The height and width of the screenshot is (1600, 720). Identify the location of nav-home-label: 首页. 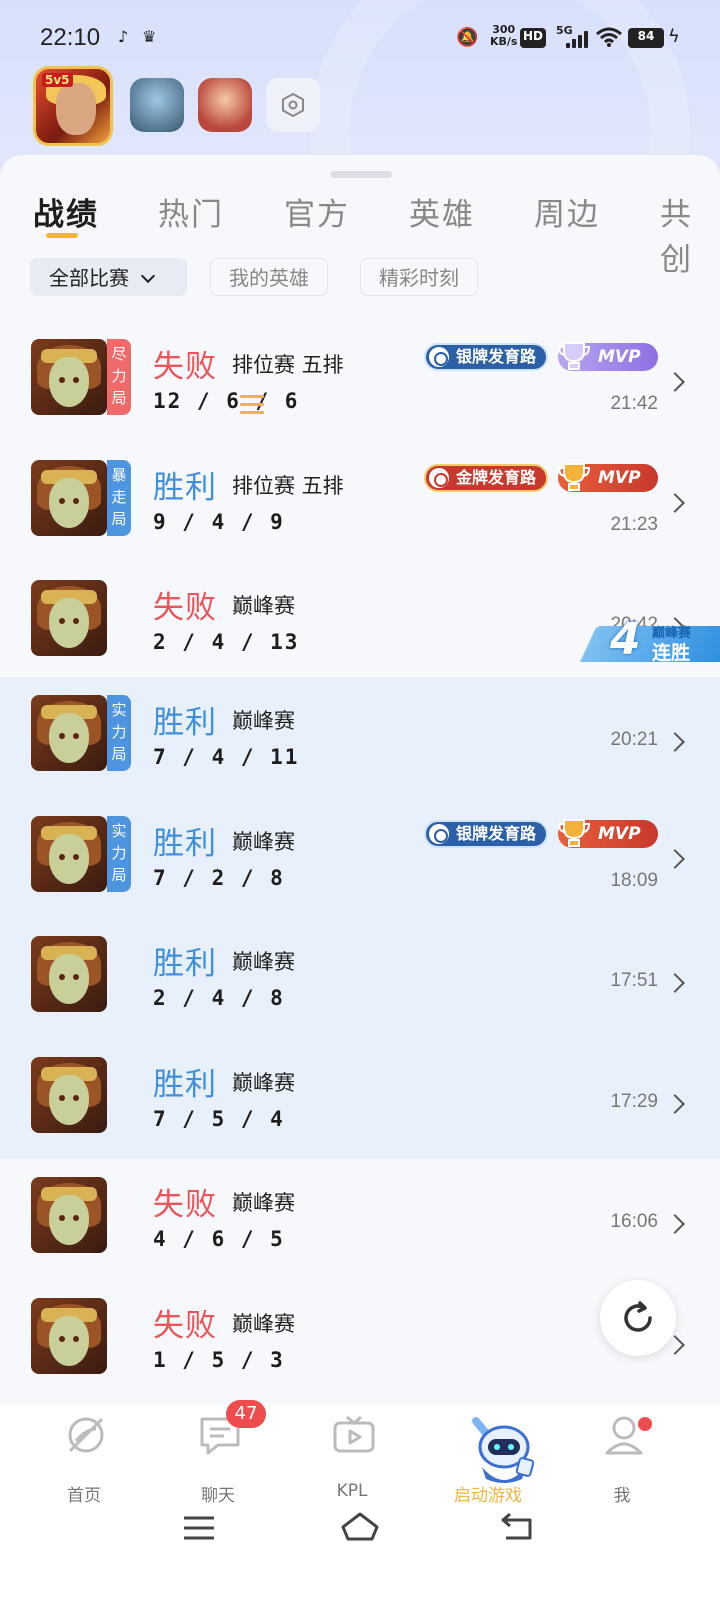
(84, 1496).